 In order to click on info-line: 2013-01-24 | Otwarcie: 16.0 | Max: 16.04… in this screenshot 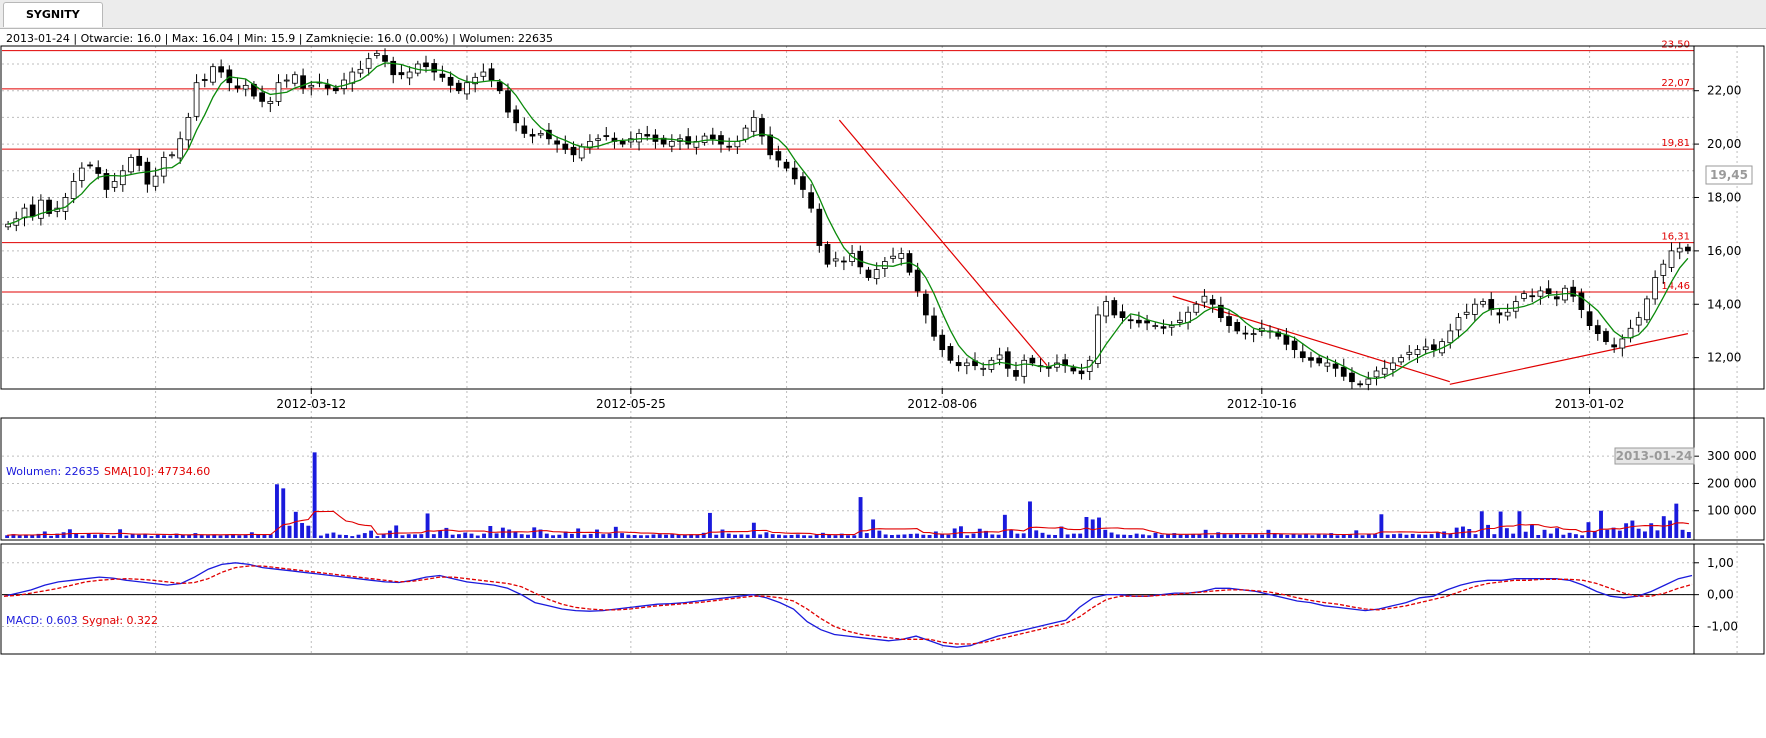, I will do `click(279, 38)`.